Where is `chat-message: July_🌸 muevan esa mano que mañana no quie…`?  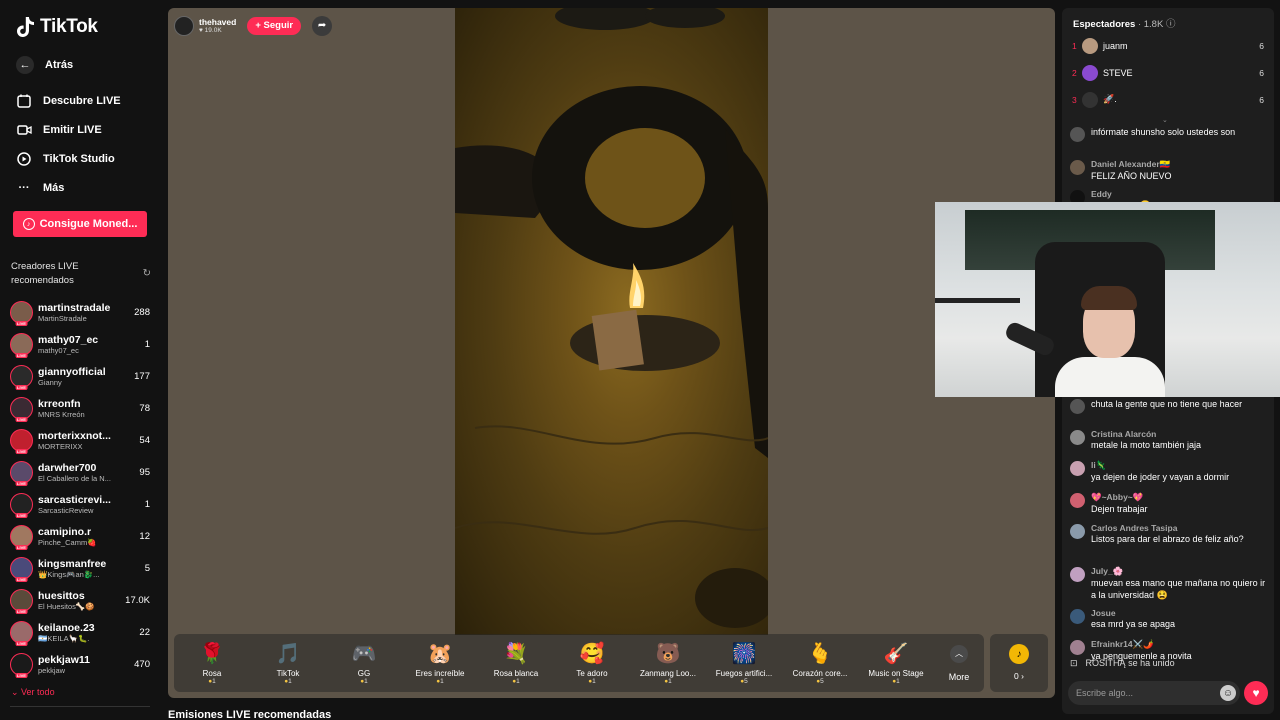 chat-message: July_🌸 muevan esa mano que mañana no quie… is located at coordinates (1168, 583).